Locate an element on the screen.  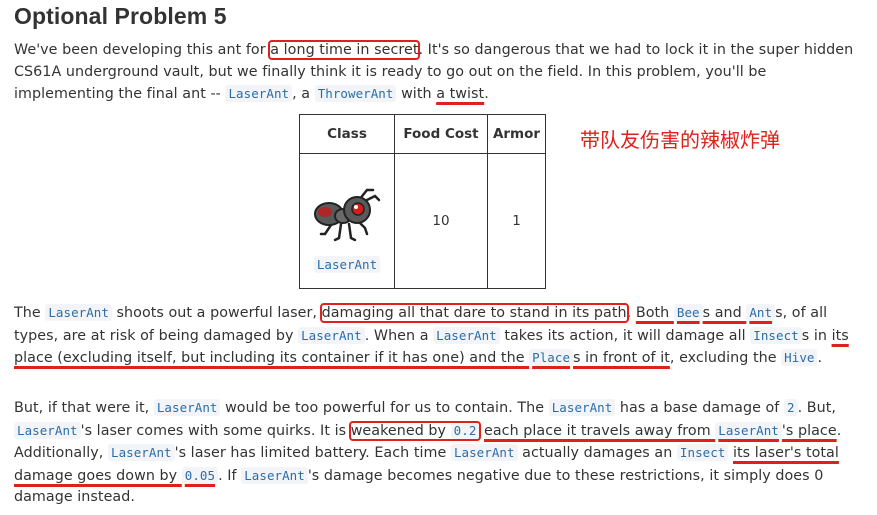
text: 's place is located at coordinates (809, 430).